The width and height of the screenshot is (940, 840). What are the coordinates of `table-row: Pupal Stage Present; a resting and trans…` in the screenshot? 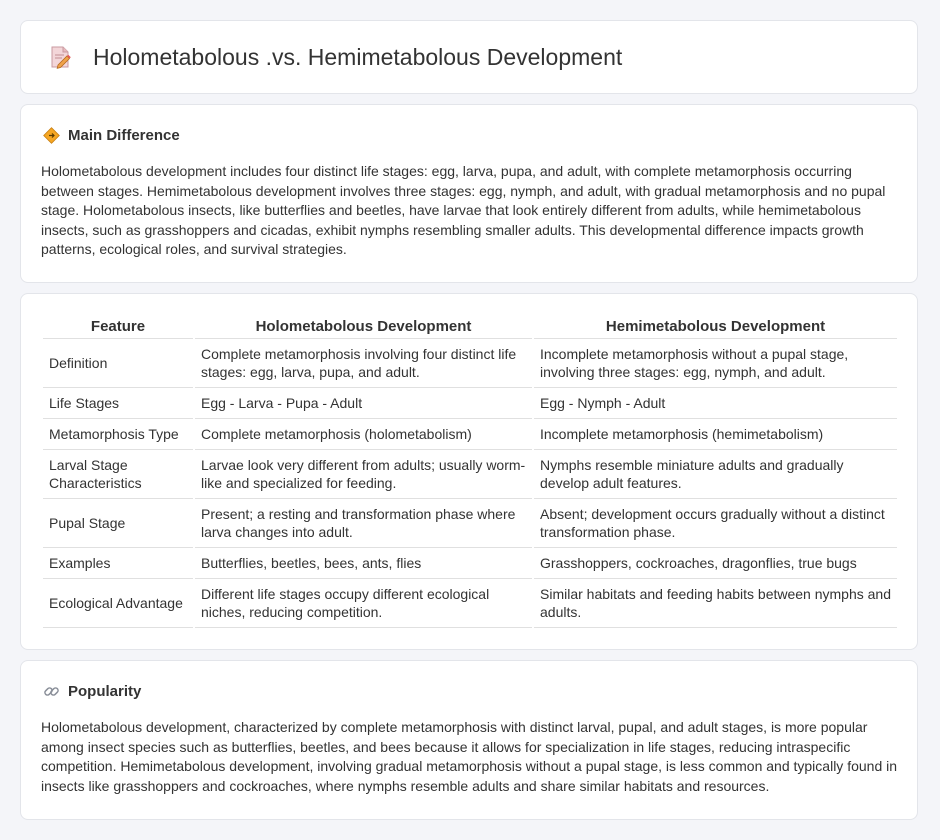 It's located at (470, 523).